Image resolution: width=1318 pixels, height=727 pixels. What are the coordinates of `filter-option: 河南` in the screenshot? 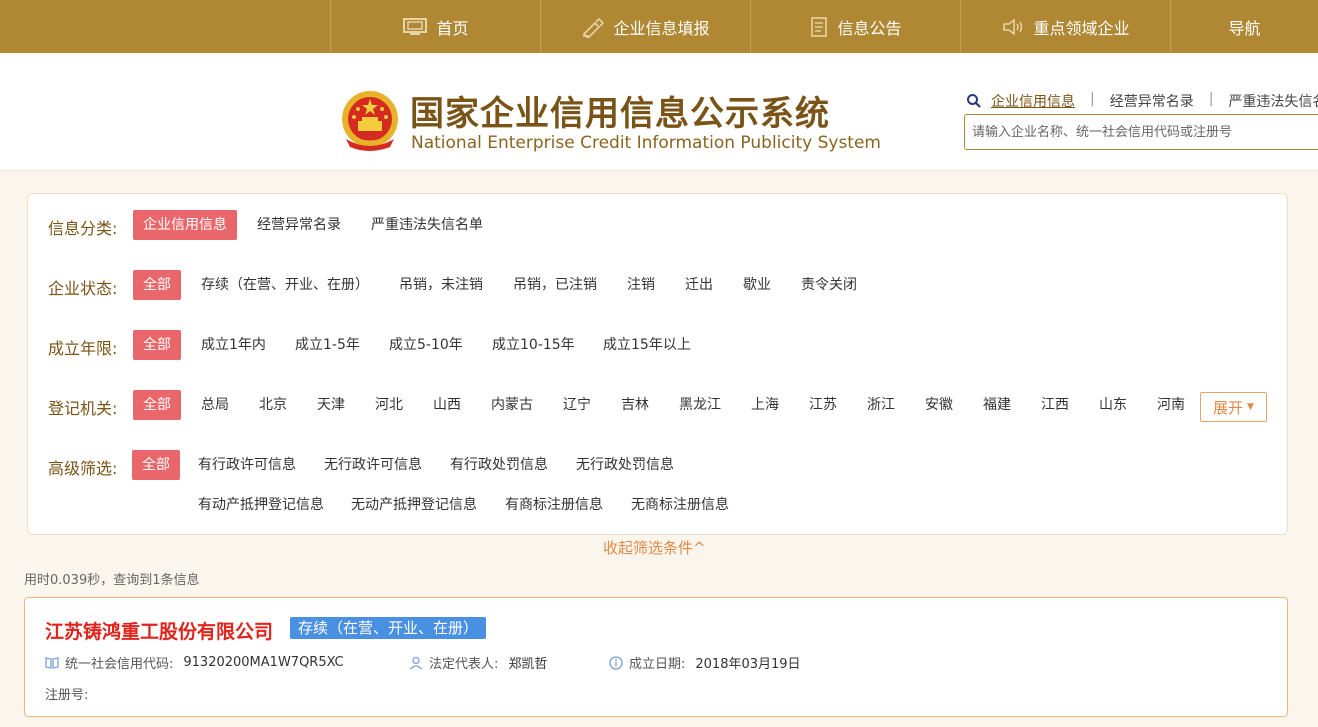 It's located at (1171, 405).